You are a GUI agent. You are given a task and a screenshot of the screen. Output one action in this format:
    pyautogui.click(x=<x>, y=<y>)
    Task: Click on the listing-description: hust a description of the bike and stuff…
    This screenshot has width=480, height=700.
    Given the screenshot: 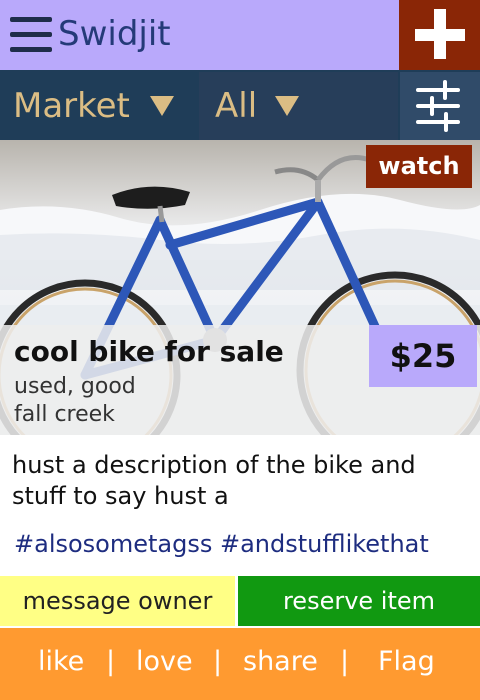 What is the action you would take?
    pyautogui.click(x=214, y=480)
    